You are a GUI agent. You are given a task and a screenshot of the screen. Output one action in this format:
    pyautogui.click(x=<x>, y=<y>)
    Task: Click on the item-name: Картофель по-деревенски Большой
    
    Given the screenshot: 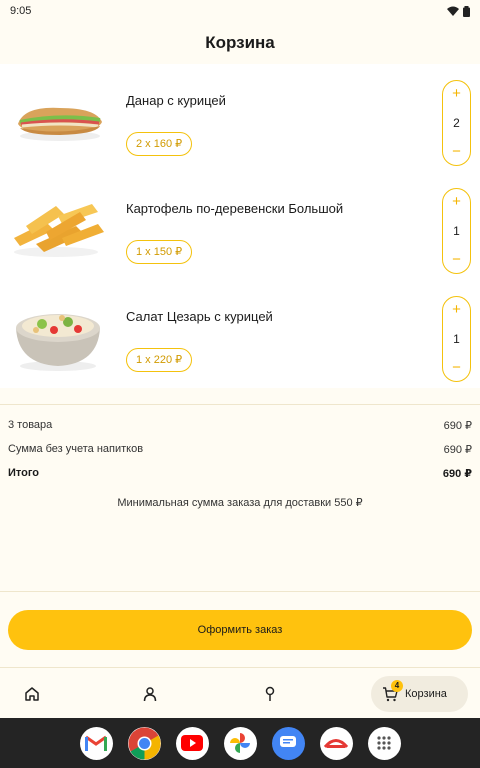 What is the action you would take?
    pyautogui.click(x=235, y=208)
    